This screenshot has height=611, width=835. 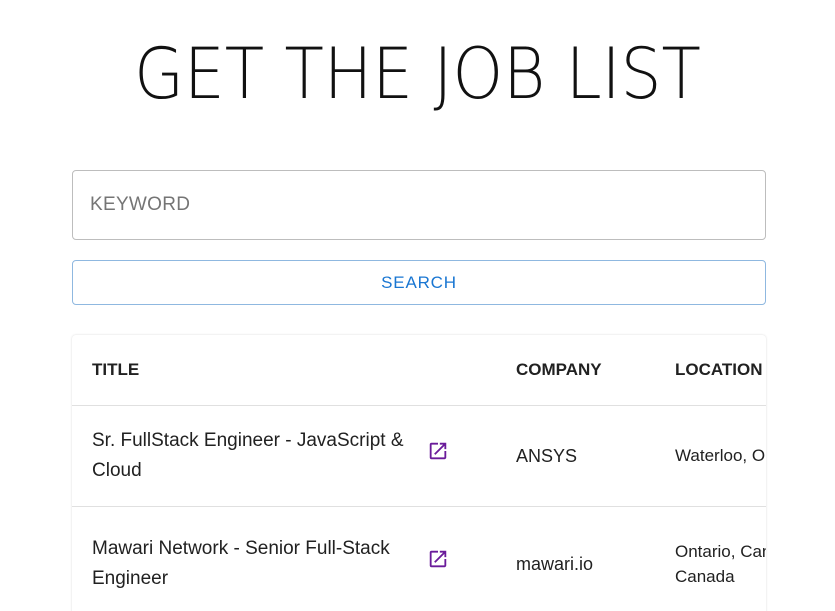 I want to click on table-header-row: TITLE COMPANY LOCATION, so click(x=419, y=370).